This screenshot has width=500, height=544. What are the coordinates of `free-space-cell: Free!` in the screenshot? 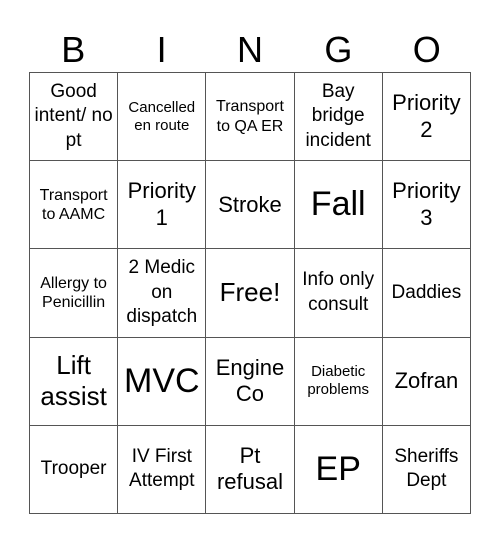 It's located at (250, 293).